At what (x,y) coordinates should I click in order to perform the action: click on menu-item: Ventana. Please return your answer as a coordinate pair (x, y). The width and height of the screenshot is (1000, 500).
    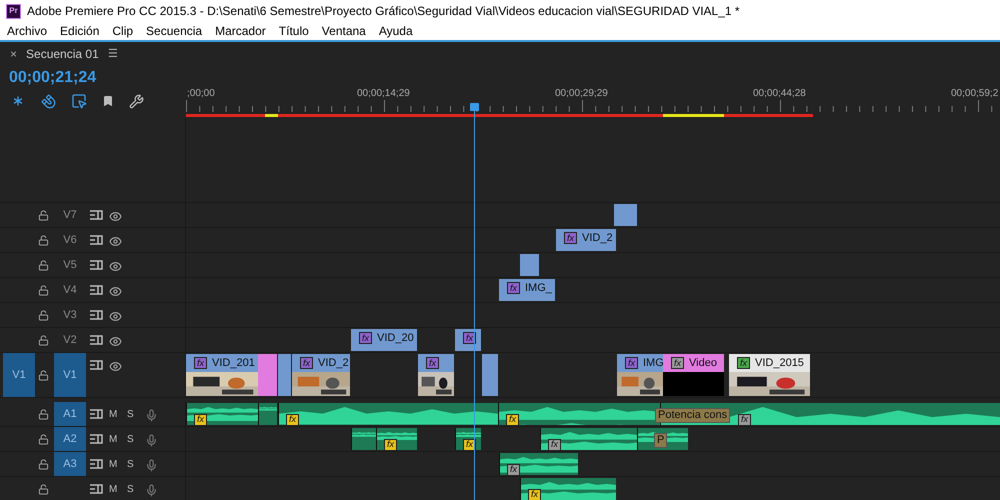
    Looking at the image, I should click on (344, 31).